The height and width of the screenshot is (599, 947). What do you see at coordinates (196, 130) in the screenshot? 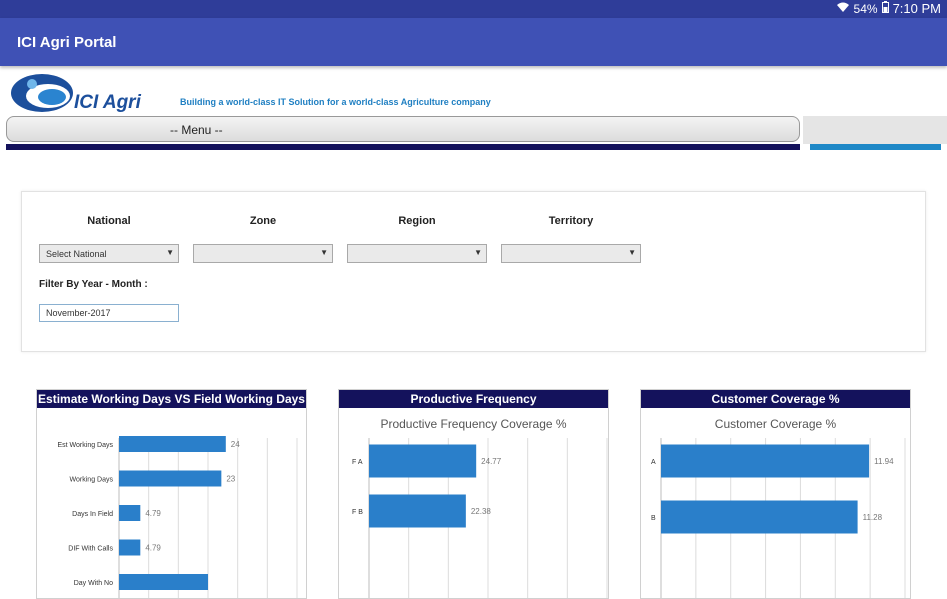
I see `menu-label: -- Menu --` at bounding box center [196, 130].